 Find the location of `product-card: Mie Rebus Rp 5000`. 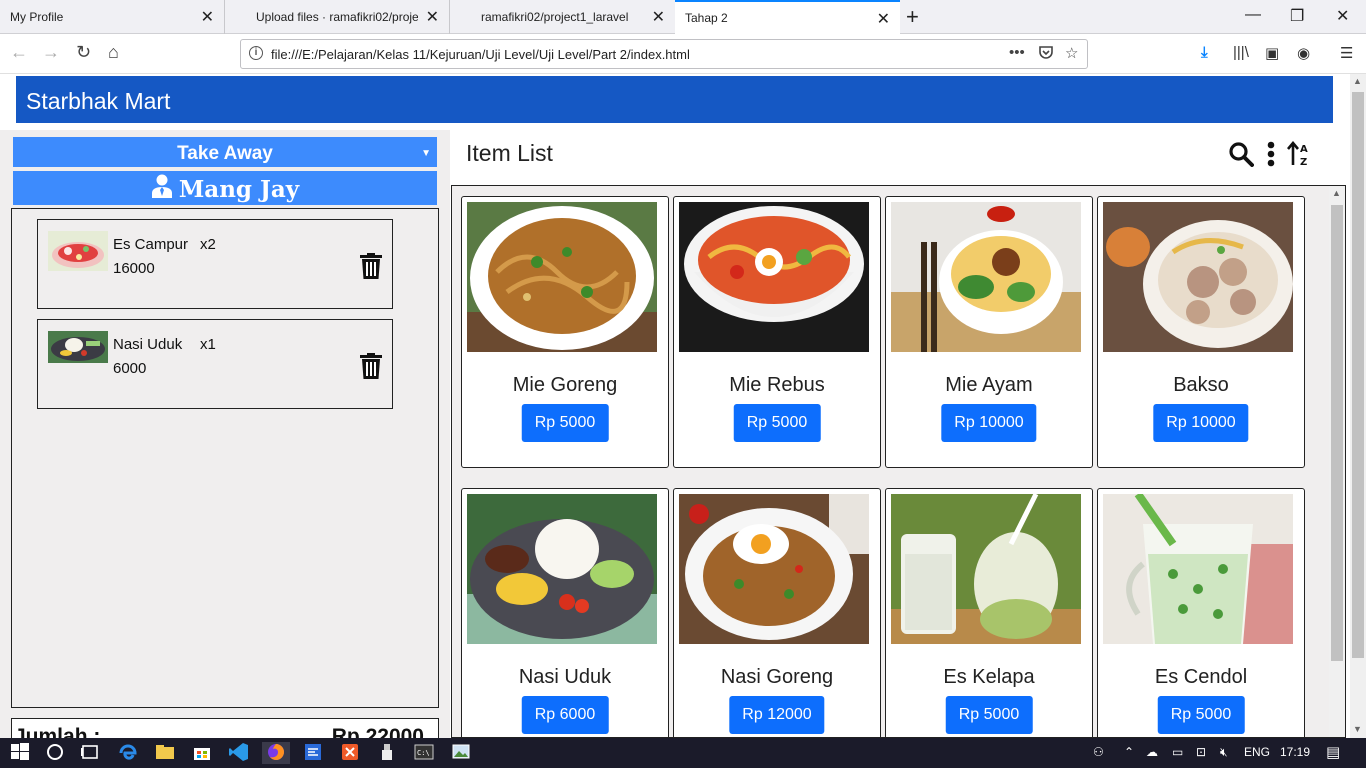

product-card: Mie Rebus Rp 5000 is located at coordinates (777, 332).